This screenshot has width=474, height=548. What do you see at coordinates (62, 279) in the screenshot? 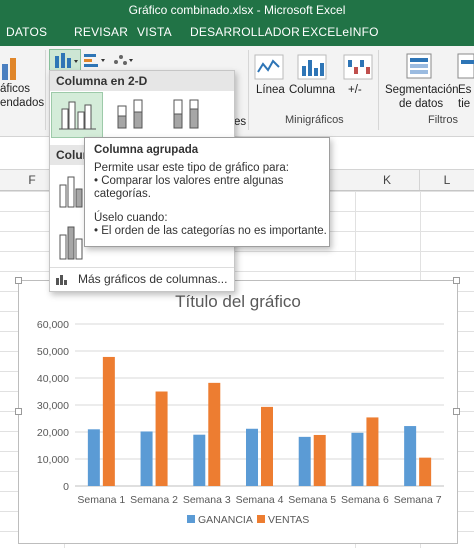
I see `more-column-charts-icon` at bounding box center [62, 279].